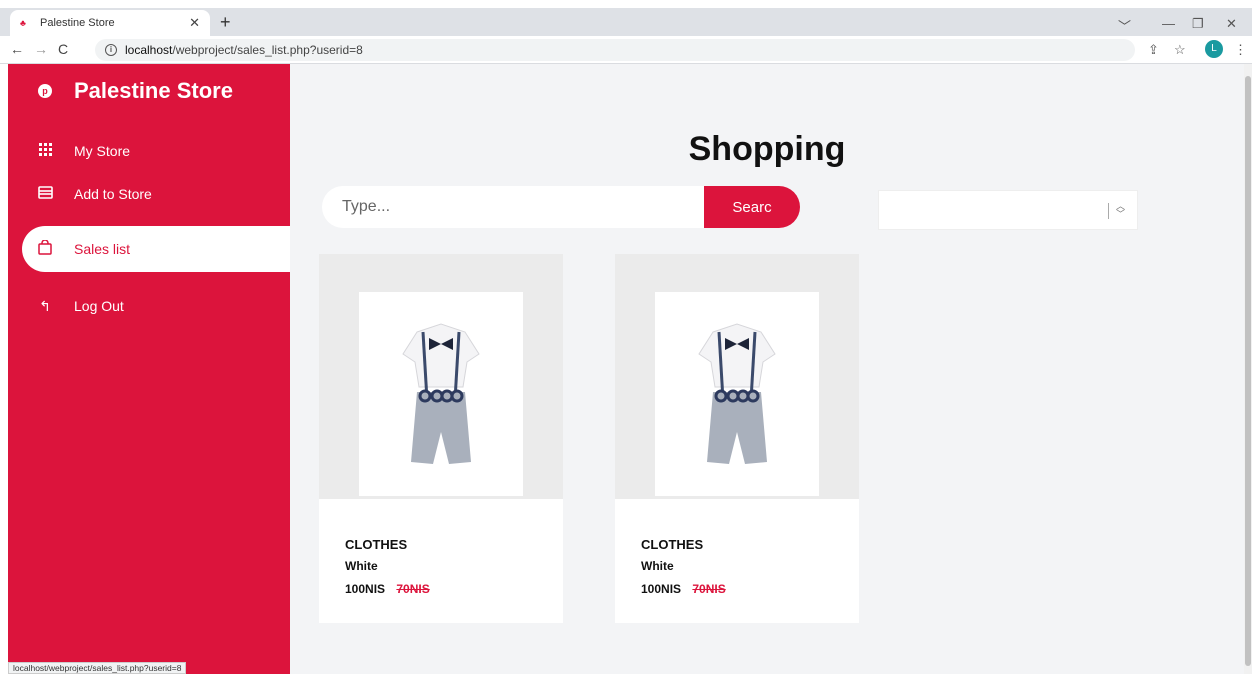 The image size is (1252, 674). I want to click on filter-select: ︿ ﹀, so click(1008, 210).